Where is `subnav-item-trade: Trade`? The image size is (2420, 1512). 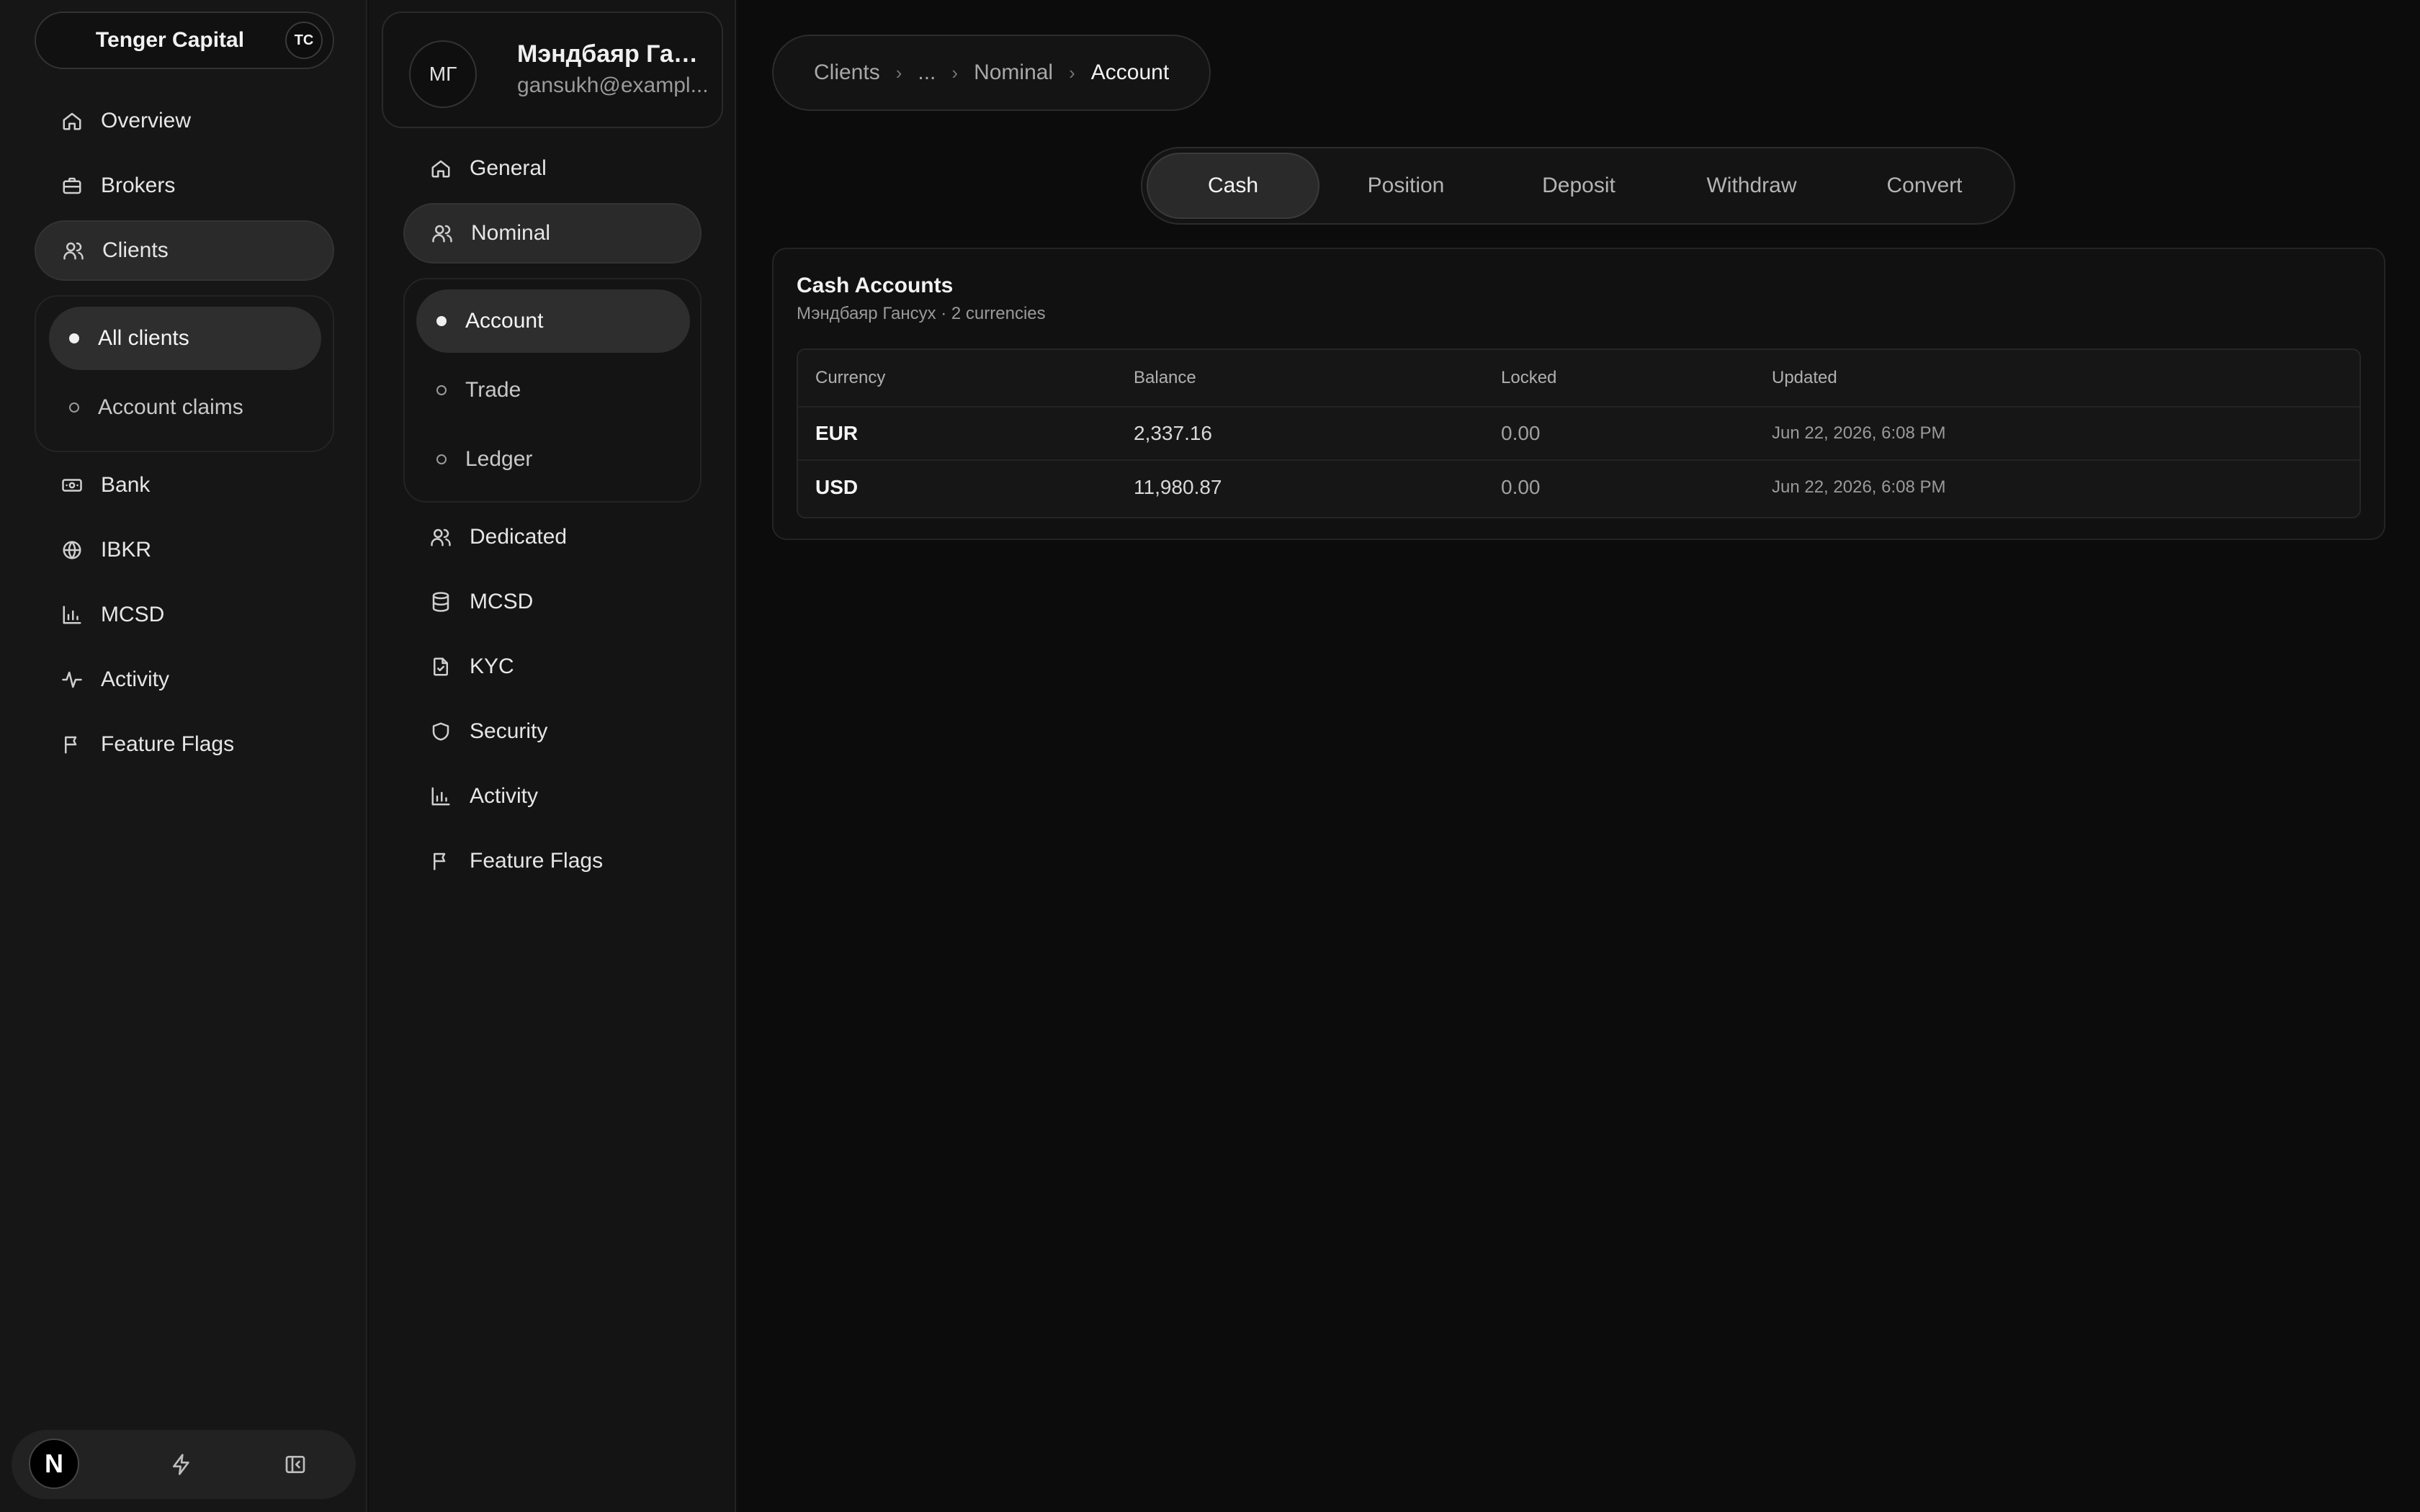 subnav-item-trade: Trade is located at coordinates (553, 390).